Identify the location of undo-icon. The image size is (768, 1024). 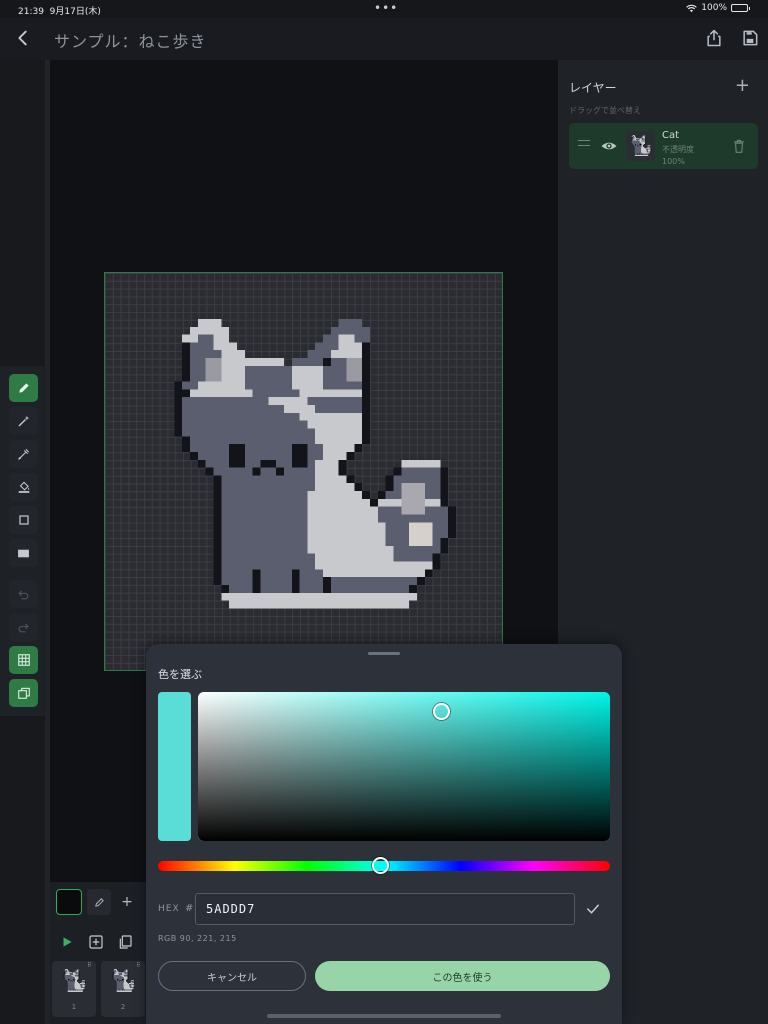
(23, 594).